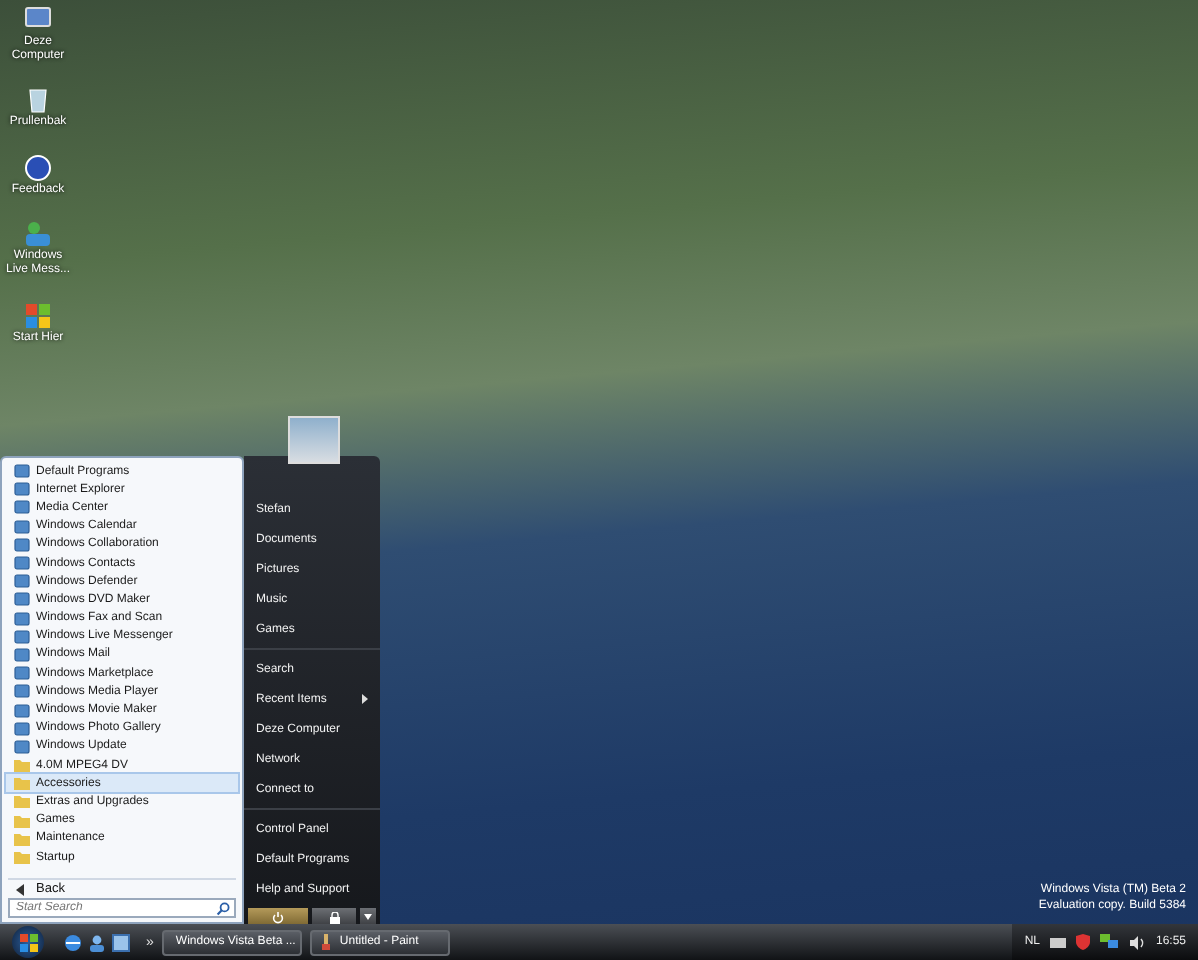 The image size is (1198, 960). What do you see at coordinates (314, 440) in the screenshot?
I see `user-picture` at bounding box center [314, 440].